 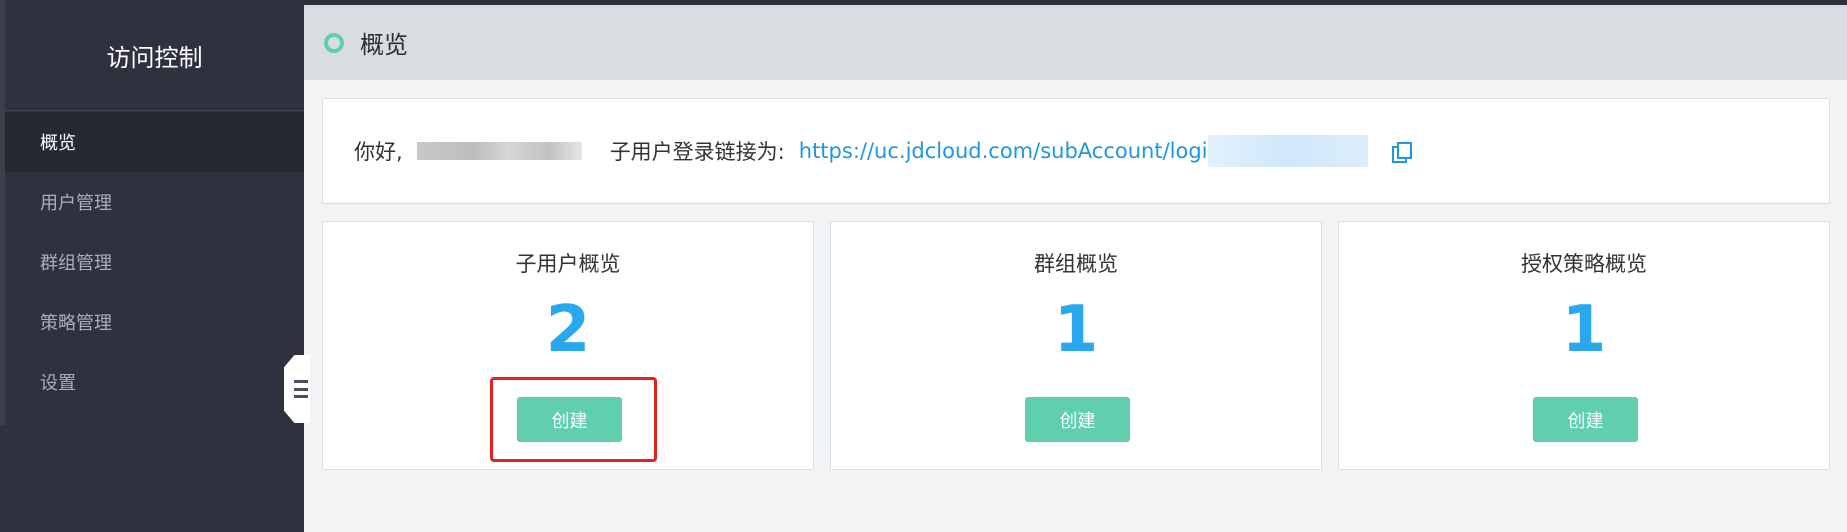 I want to click on card-title: 授权策略概览, so click(x=1584, y=264).